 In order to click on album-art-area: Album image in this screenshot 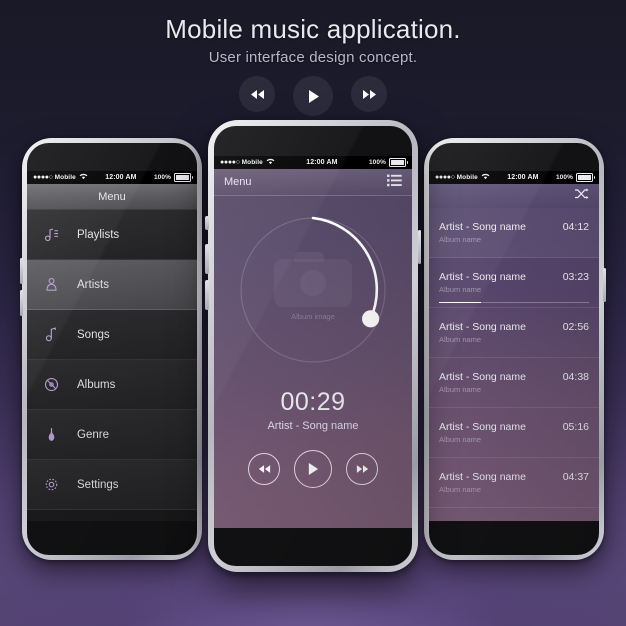, I will do `click(313, 290)`.